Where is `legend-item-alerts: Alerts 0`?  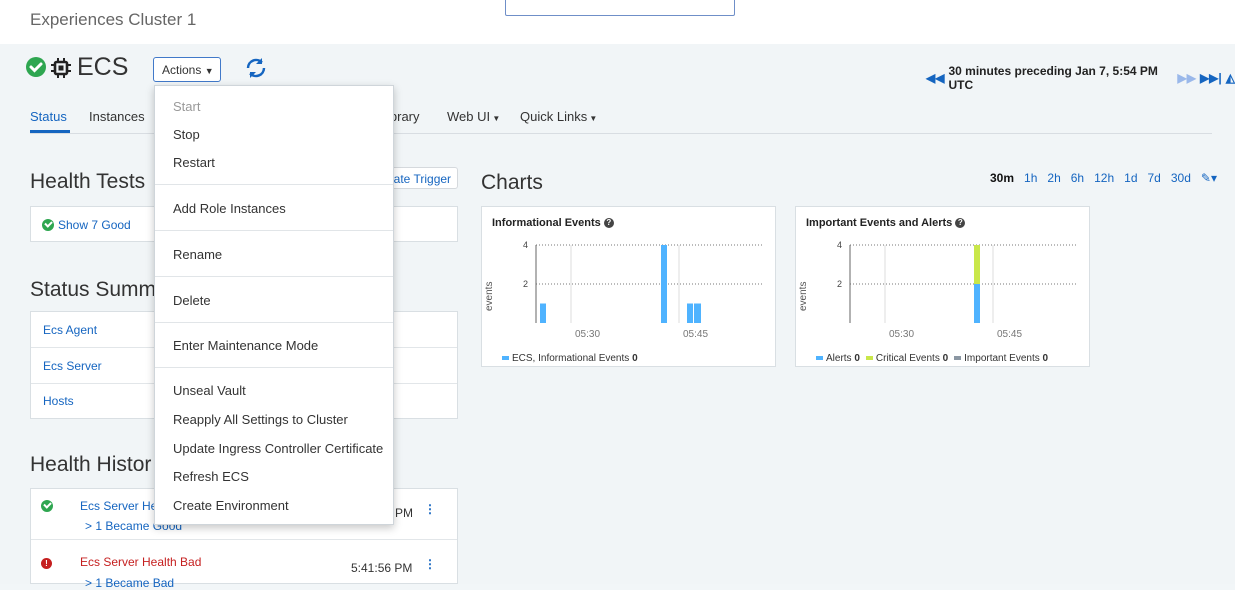 legend-item-alerts: Alerts 0 is located at coordinates (838, 358).